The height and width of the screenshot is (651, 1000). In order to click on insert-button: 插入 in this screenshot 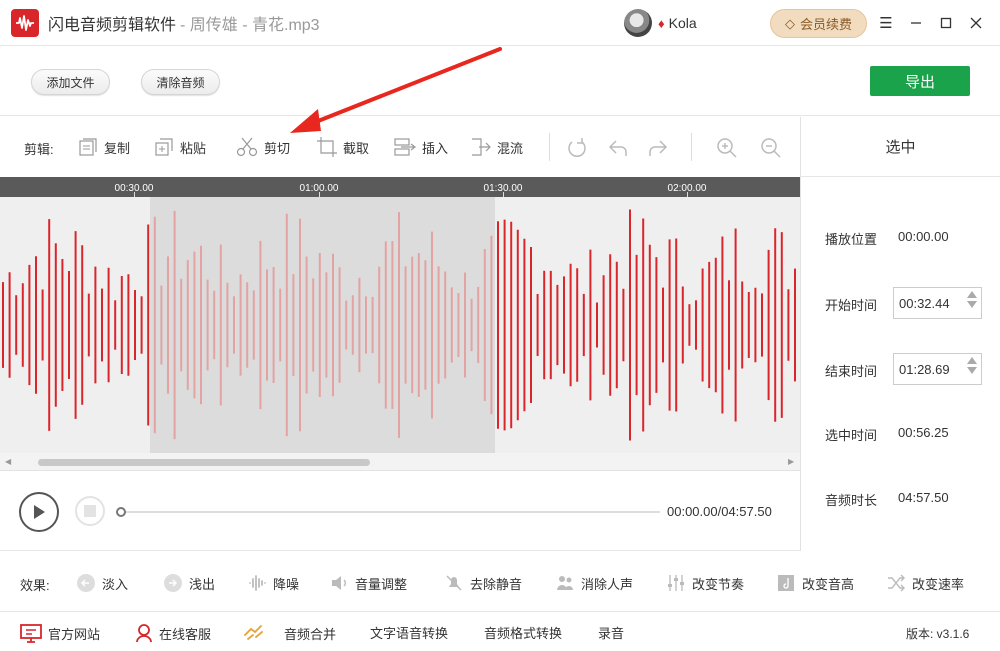, I will do `click(421, 147)`.